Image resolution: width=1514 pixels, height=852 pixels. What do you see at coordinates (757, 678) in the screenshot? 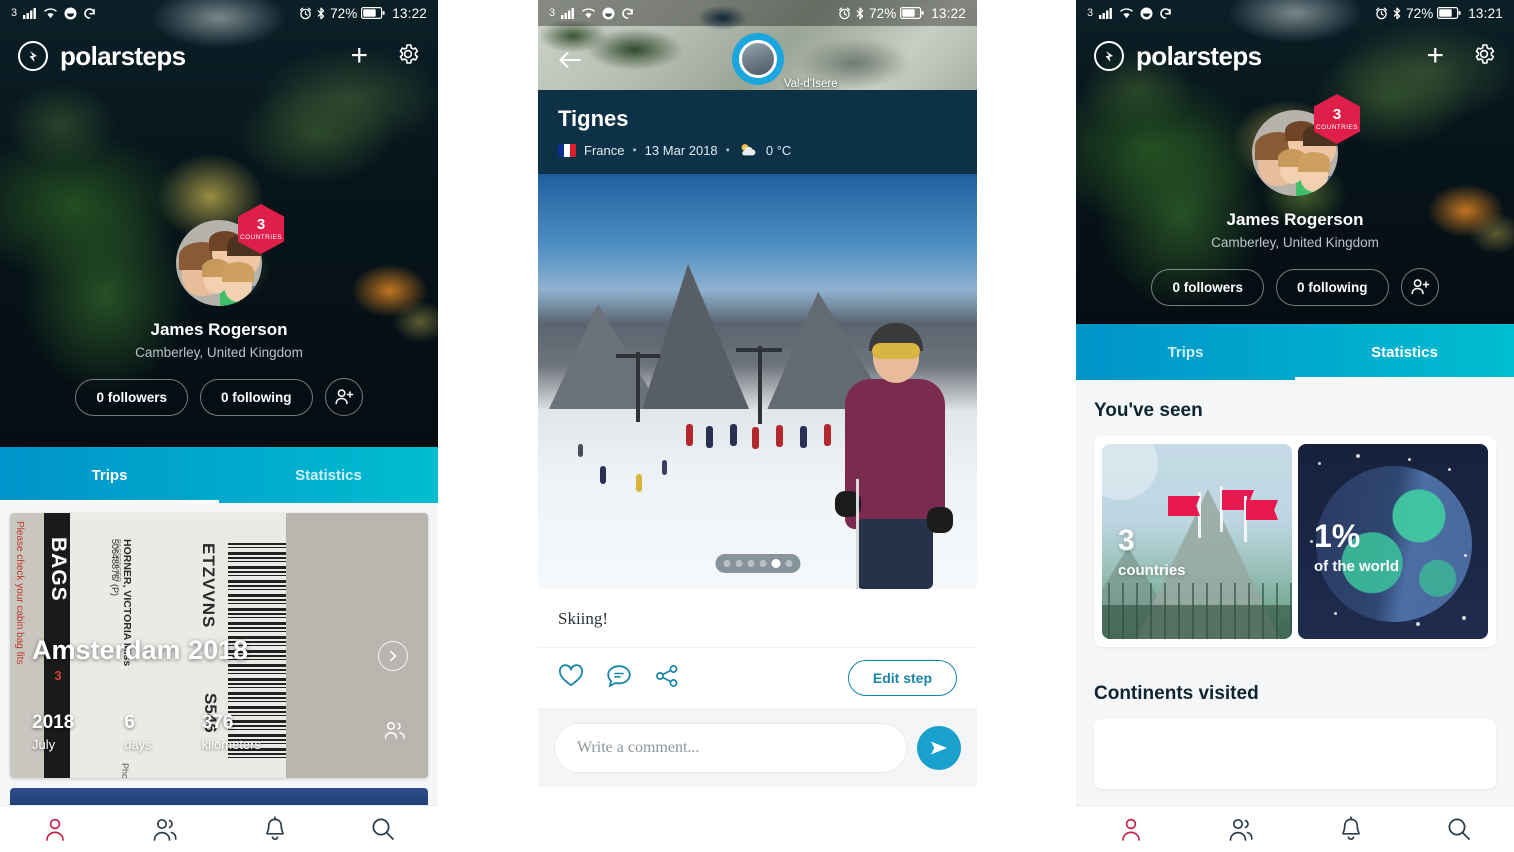
I see `step-action-bar: Edit step` at bounding box center [757, 678].